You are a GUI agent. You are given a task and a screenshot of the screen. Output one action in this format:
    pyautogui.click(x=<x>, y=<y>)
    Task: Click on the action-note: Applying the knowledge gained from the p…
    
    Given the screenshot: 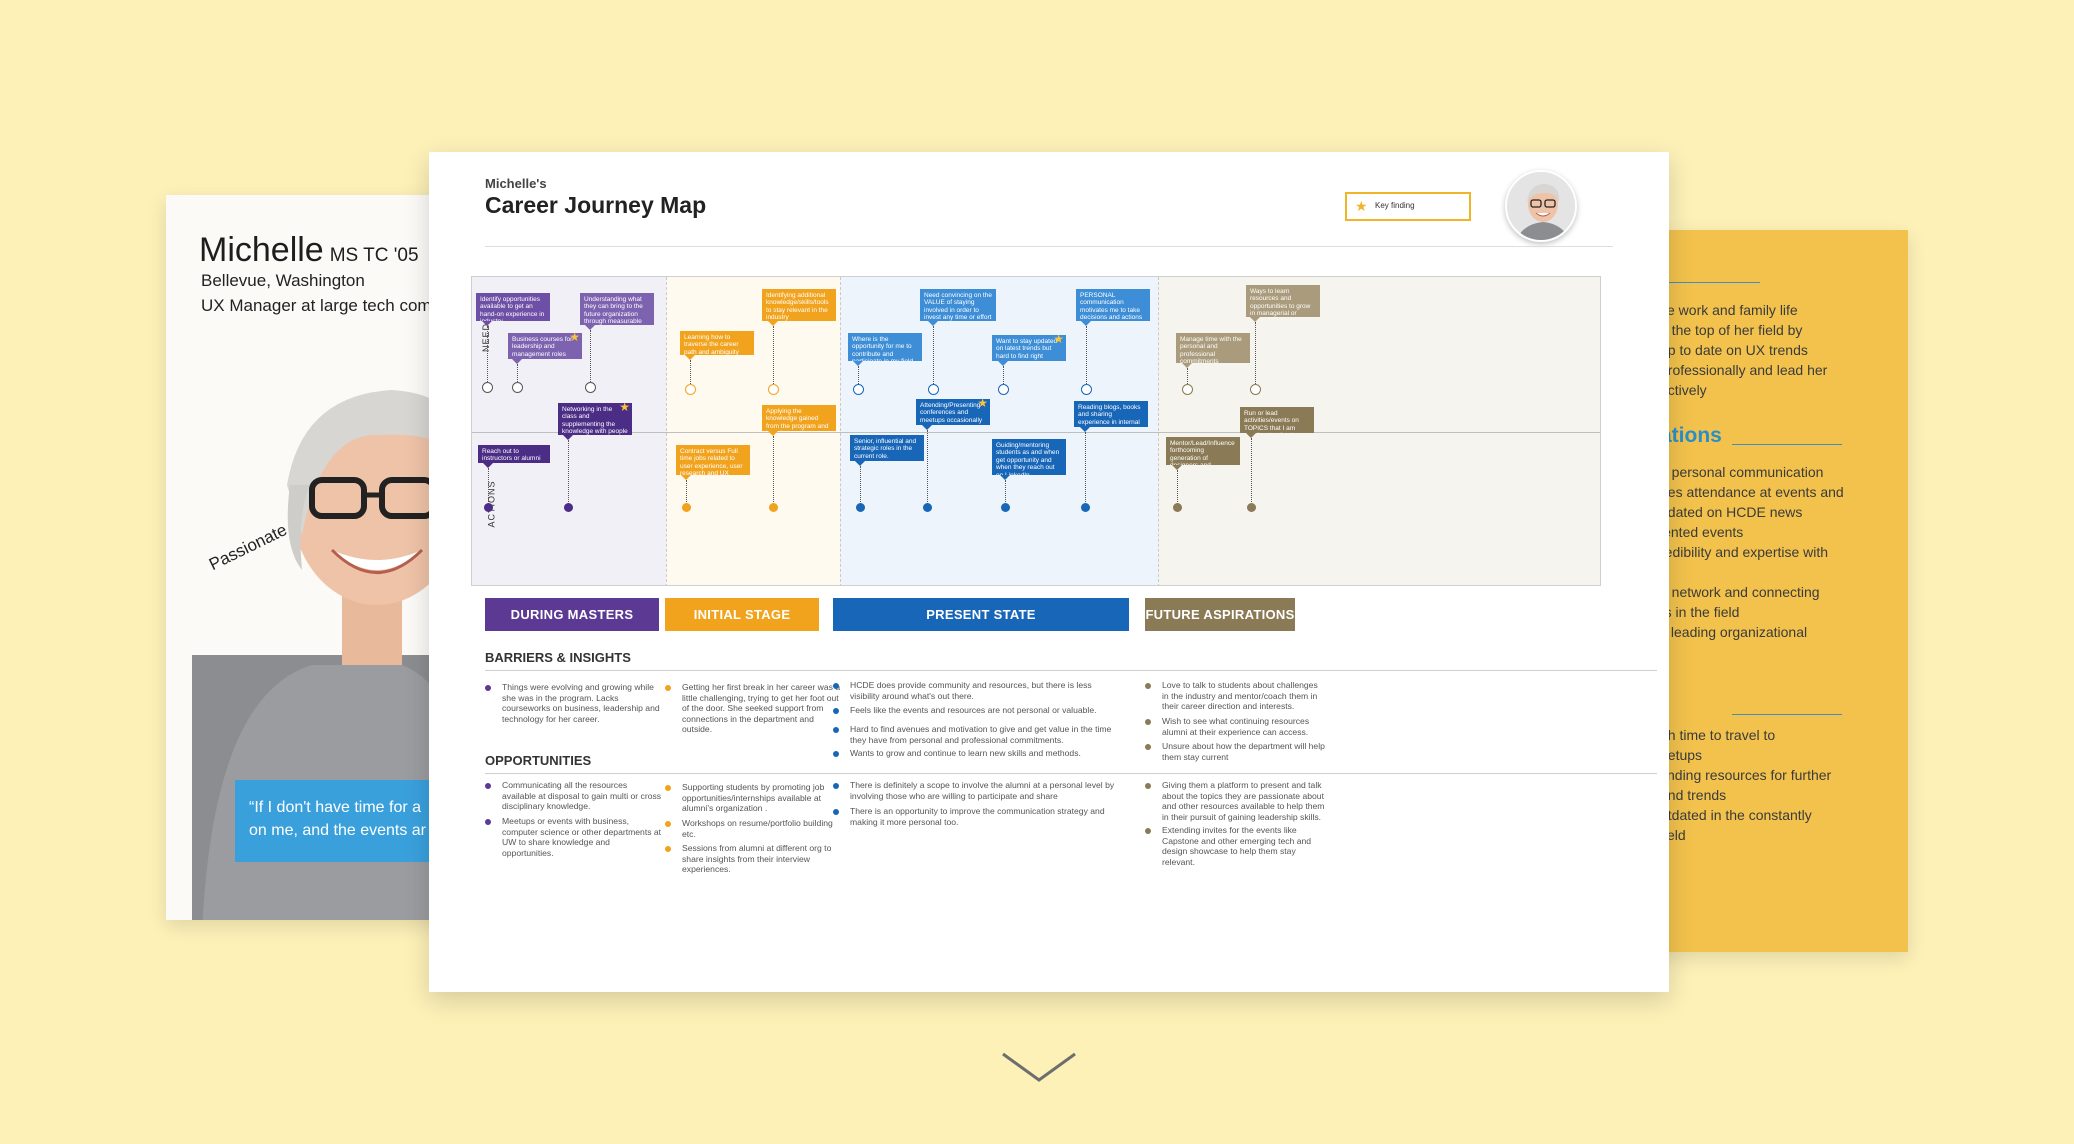 What is the action you would take?
    pyautogui.click(x=799, y=418)
    